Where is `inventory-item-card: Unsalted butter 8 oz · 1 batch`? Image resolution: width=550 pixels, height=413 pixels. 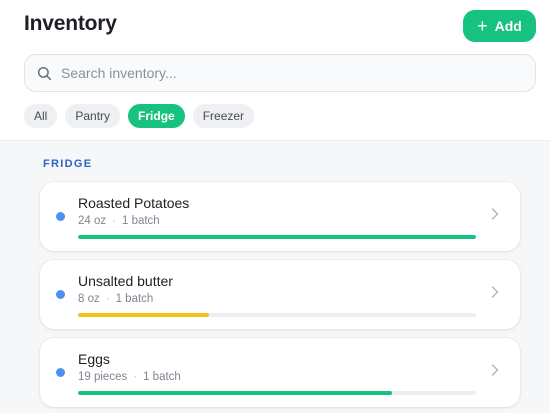 inventory-item-card: Unsalted butter 8 oz · 1 batch is located at coordinates (280, 294).